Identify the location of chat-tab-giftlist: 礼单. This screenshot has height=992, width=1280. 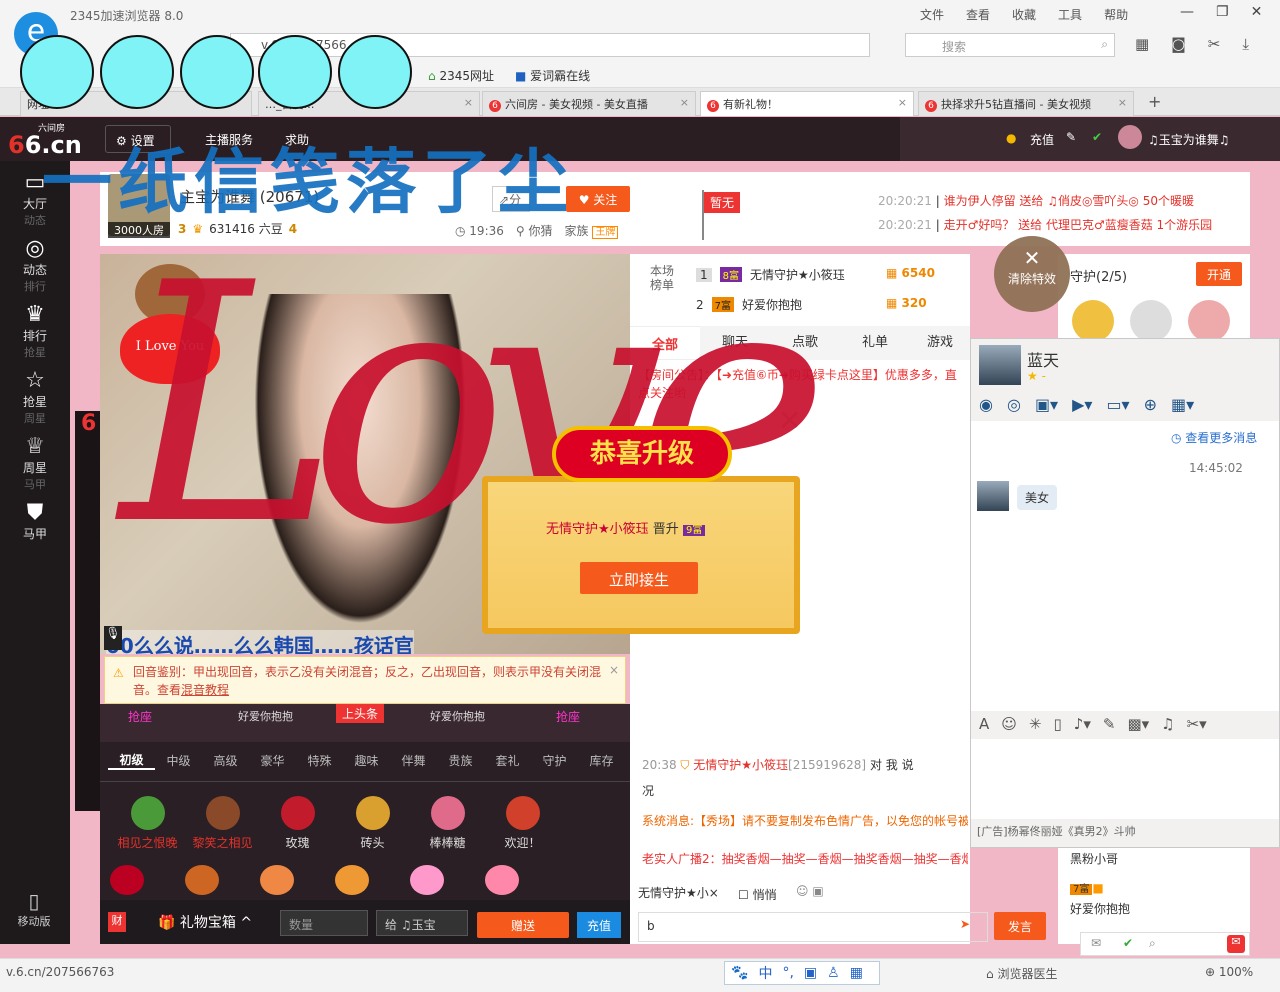
(875, 343).